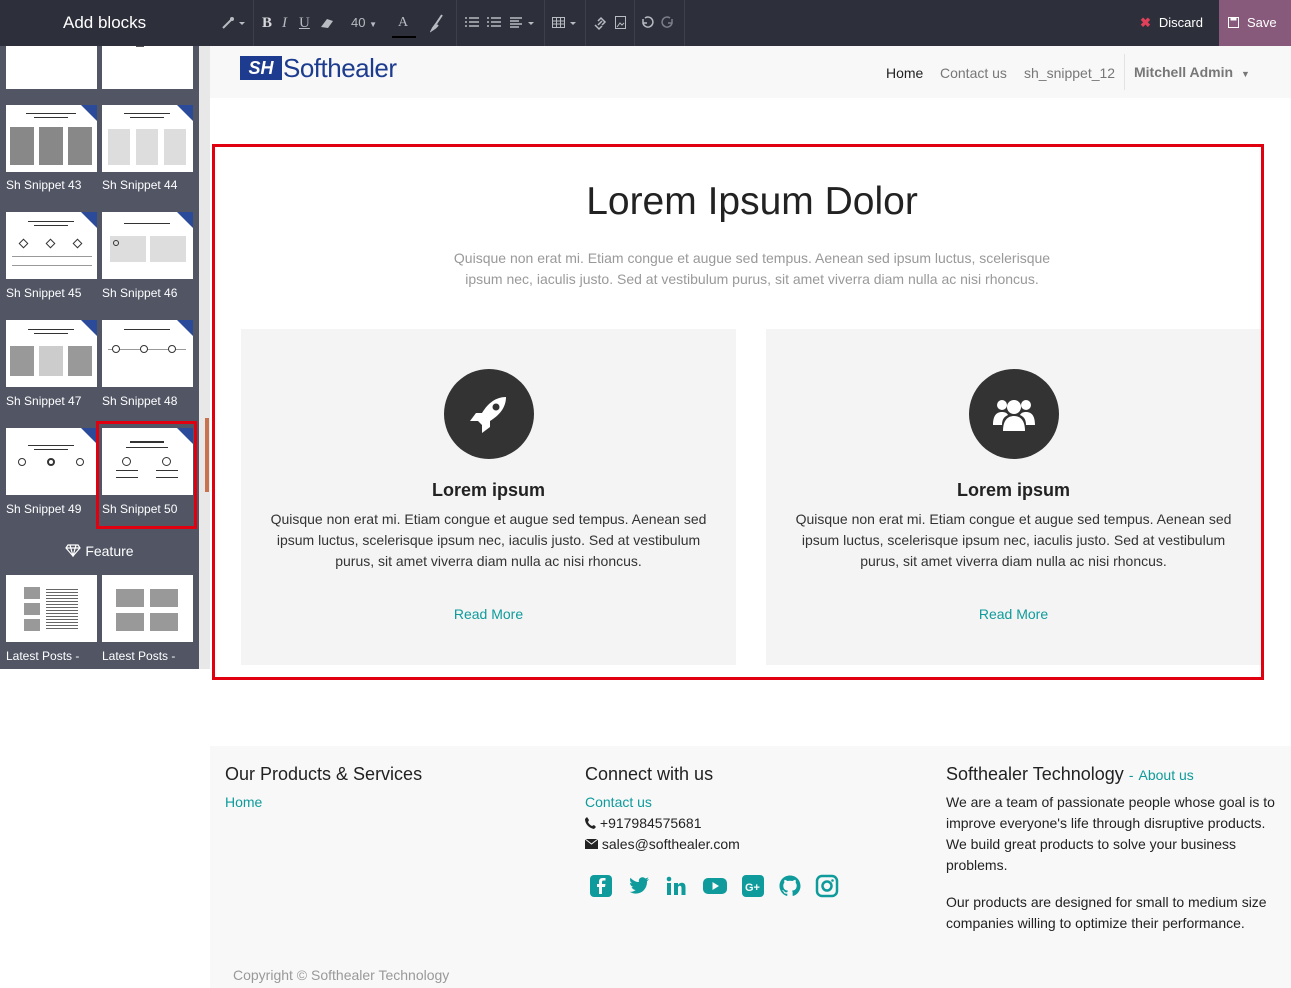 The image size is (1291, 988). I want to click on connect-heading: Connect with us, so click(649, 774).